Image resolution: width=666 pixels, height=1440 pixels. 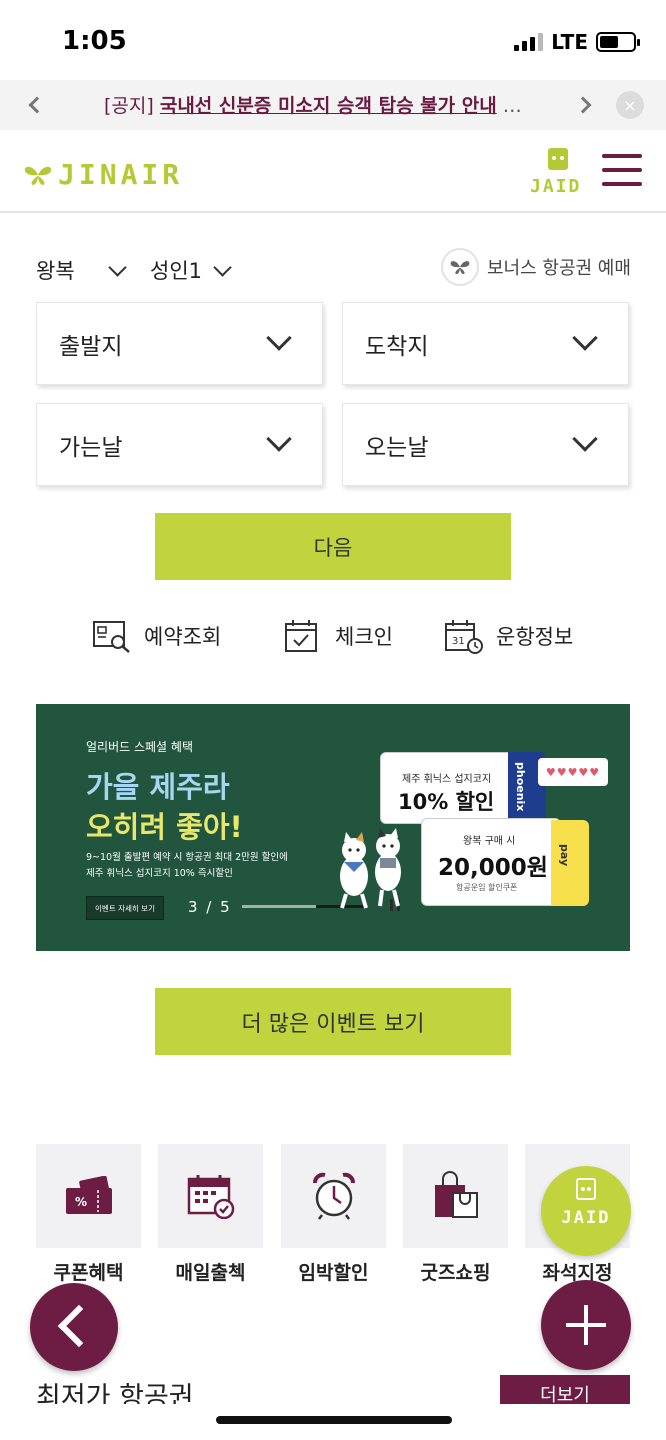 I want to click on app-header: JINAIR JAID, so click(x=333, y=171).